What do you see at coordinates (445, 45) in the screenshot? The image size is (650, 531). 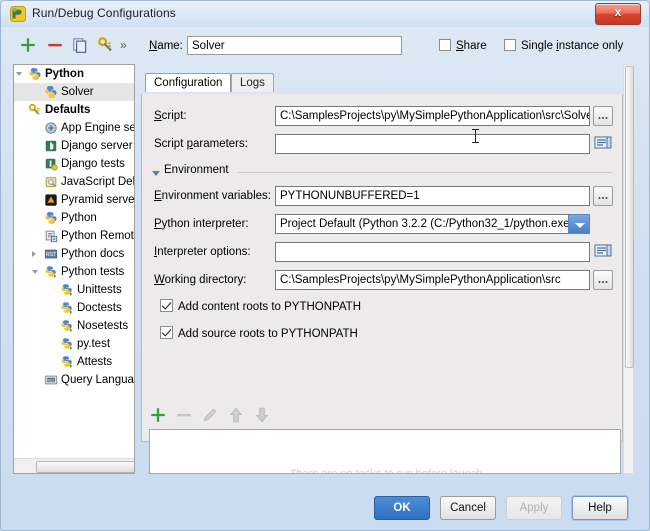 I see `share-checkbox-box` at bounding box center [445, 45].